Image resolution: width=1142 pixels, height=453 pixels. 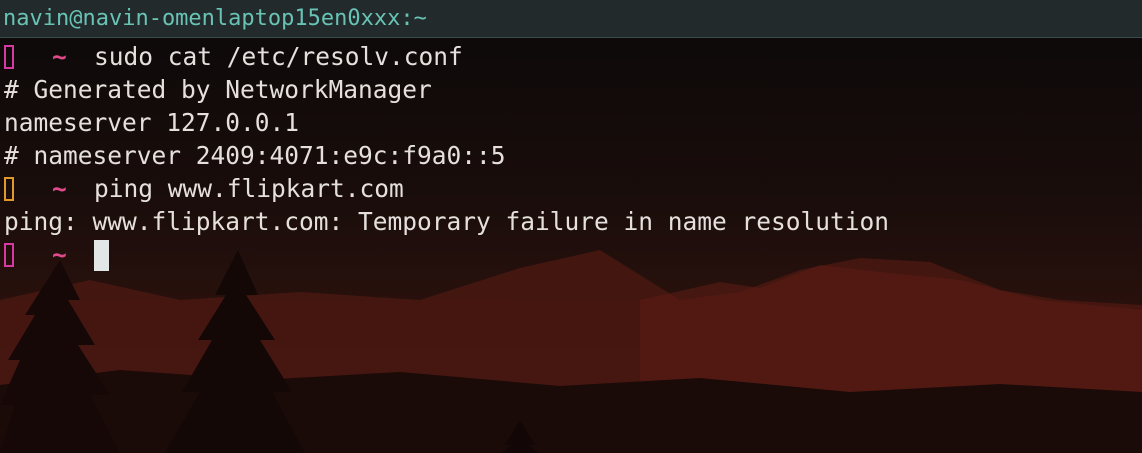 I want to click on title-bar: navin@navin-omenlaptop15en0xxx:~, so click(x=571, y=19).